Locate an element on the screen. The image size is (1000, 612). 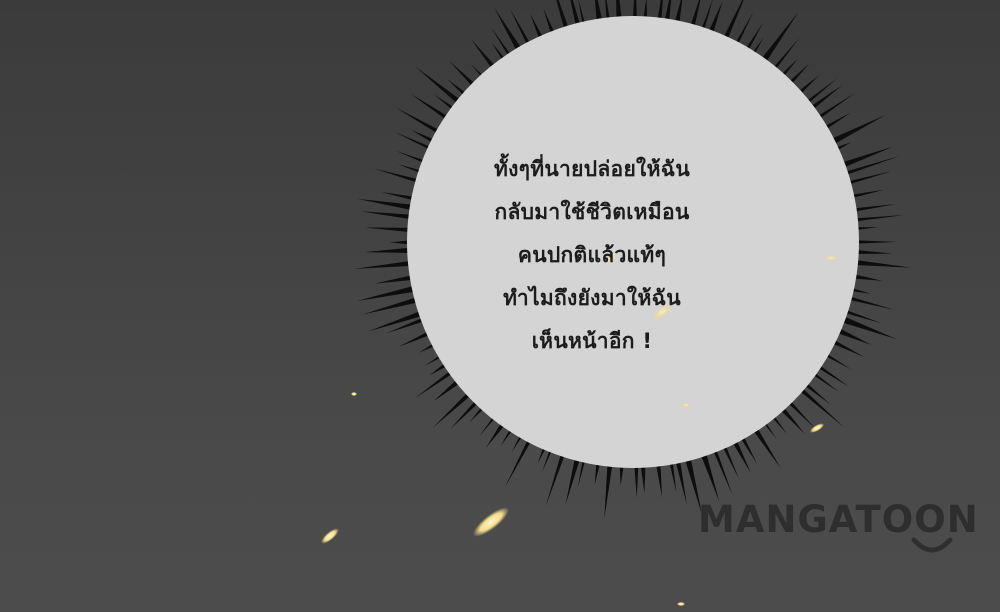
speech-line: คนปกติแล้วแท้ๆ is located at coordinates (592, 255).